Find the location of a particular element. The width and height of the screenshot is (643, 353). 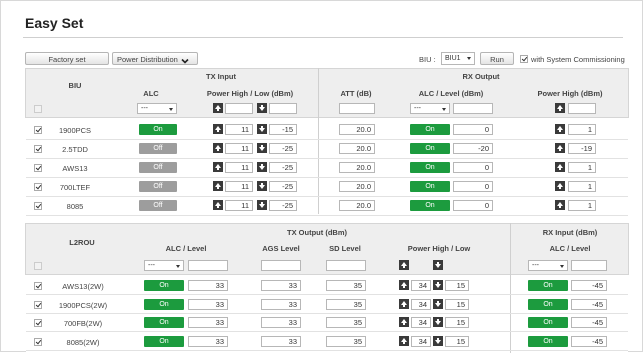

rou-power-header: Power High / Low is located at coordinates (439, 248).